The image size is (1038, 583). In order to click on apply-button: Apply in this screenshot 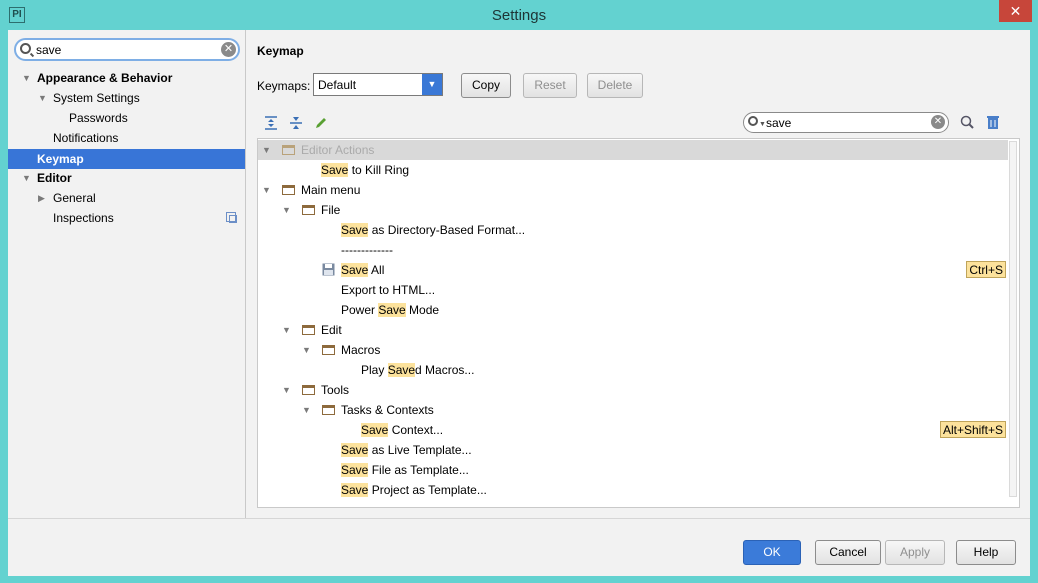, I will do `click(915, 552)`.